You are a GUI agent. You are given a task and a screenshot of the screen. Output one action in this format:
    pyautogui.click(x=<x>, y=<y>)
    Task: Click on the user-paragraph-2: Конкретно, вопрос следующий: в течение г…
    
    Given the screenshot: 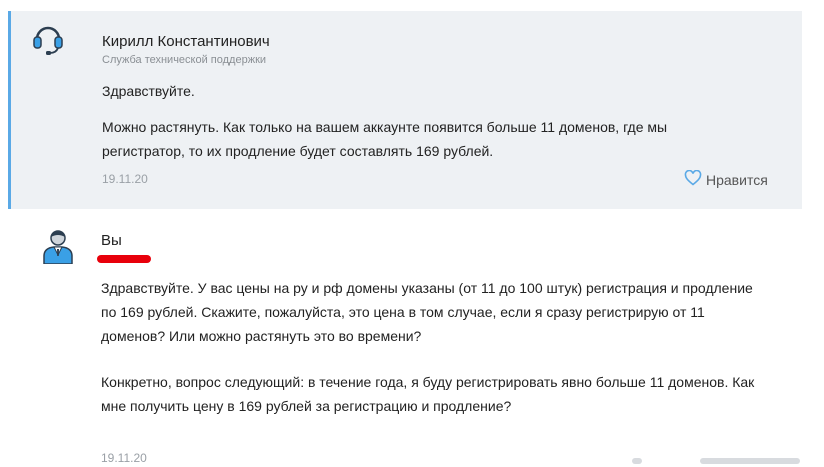 What is the action you would take?
    pyautogui.click(x=428, y=394)
    